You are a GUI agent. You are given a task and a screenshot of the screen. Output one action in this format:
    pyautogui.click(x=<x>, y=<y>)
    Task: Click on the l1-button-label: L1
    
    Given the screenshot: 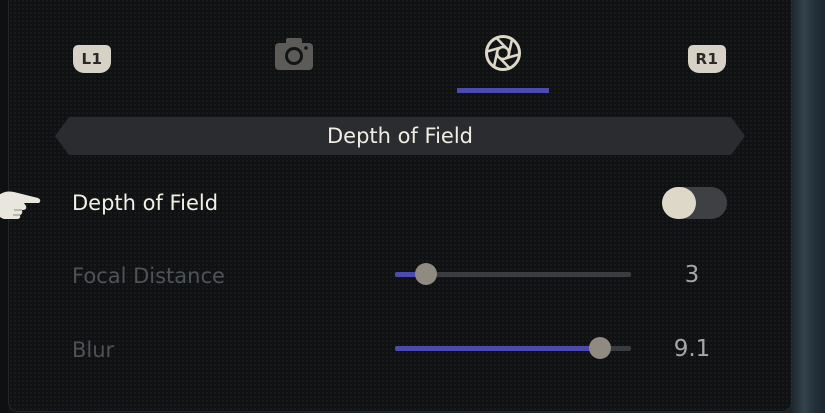 What is the action you would take?
    pyautogui.click(x=92, y=59)
    